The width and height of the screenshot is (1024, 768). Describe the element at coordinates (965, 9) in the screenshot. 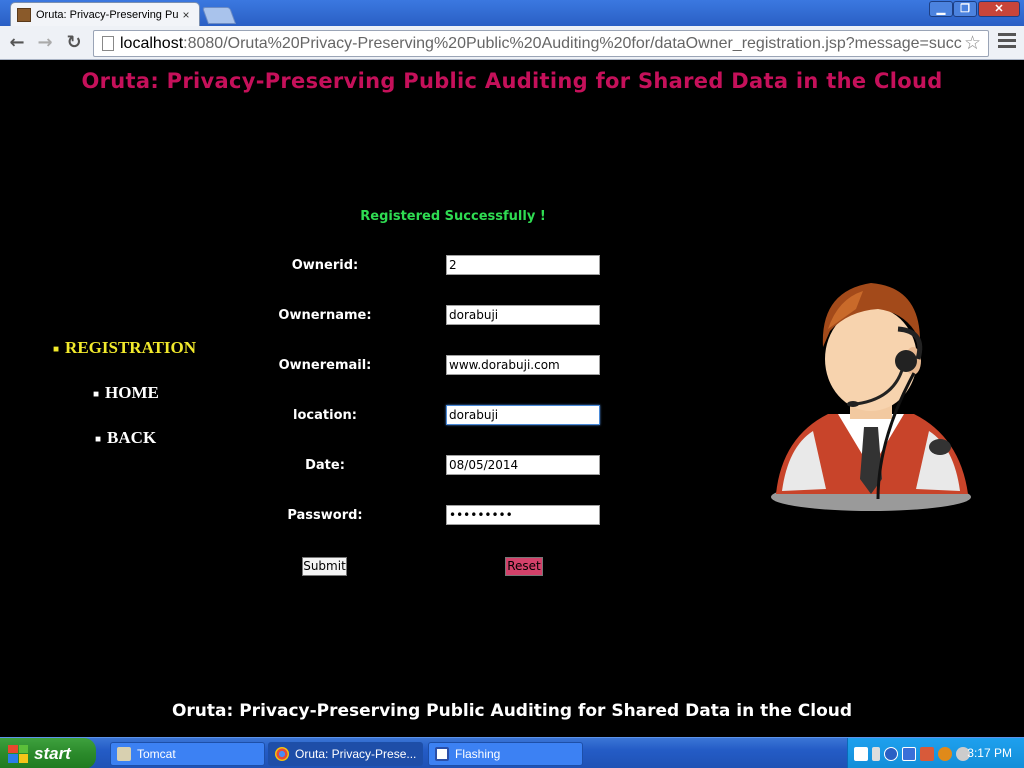

I see `maximize-button: ❐` at that location.